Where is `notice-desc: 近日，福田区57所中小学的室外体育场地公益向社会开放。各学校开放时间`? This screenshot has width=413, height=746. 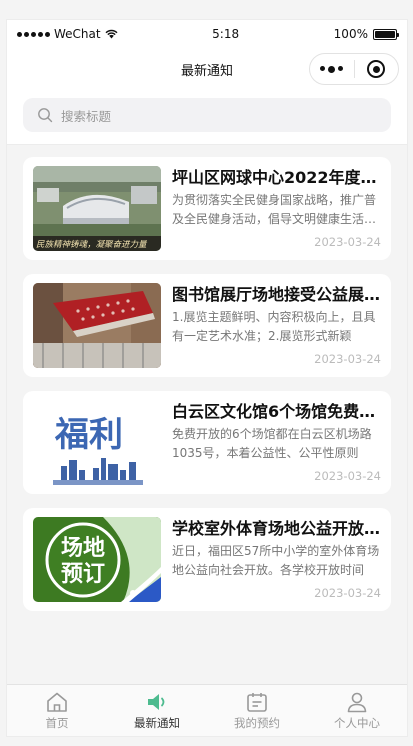 notice-desc: 近日，福田区57所中小学的室外体育场地公益向社会开放。各学校开放时间 is located at coordinates (276, 560).